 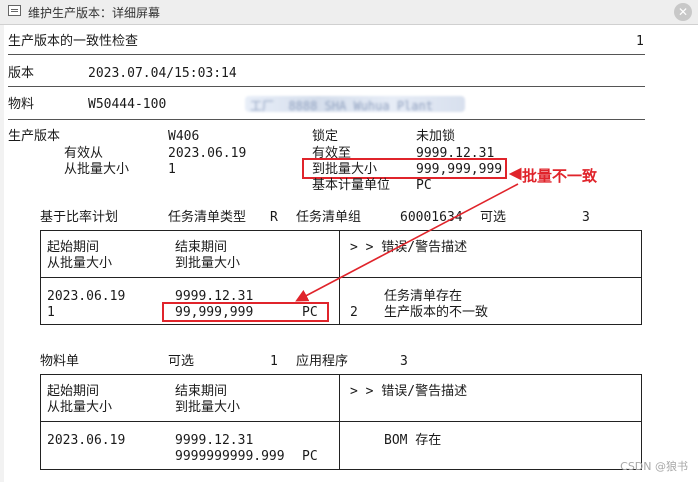 What do you see at coordinates (207, 153) in the screenshot?
I see `valid-from-value: 2023.06.19` at bounding box center [207, 153].